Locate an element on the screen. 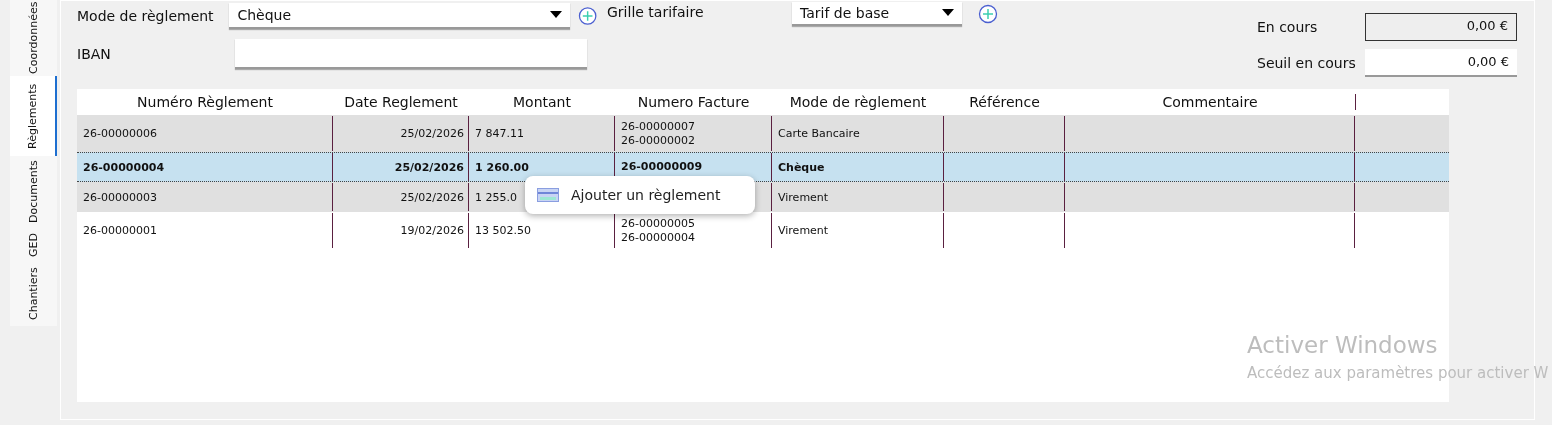  table-row: 26-00000006 25/02/2026 7 847.11 26-00000007 26-00000002 Carte Bancaire is located at coordinates (763, 133).